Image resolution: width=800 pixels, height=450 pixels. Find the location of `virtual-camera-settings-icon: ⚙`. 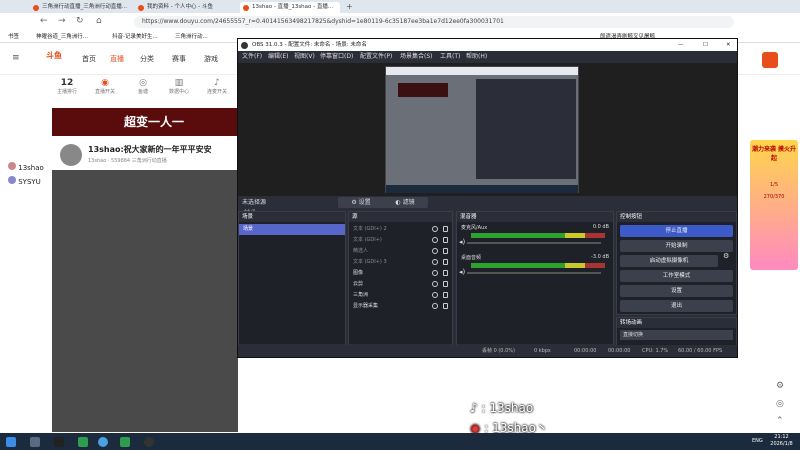

virtual-camera-settings-icon: ⚙ is located at coordinates (726, 256).